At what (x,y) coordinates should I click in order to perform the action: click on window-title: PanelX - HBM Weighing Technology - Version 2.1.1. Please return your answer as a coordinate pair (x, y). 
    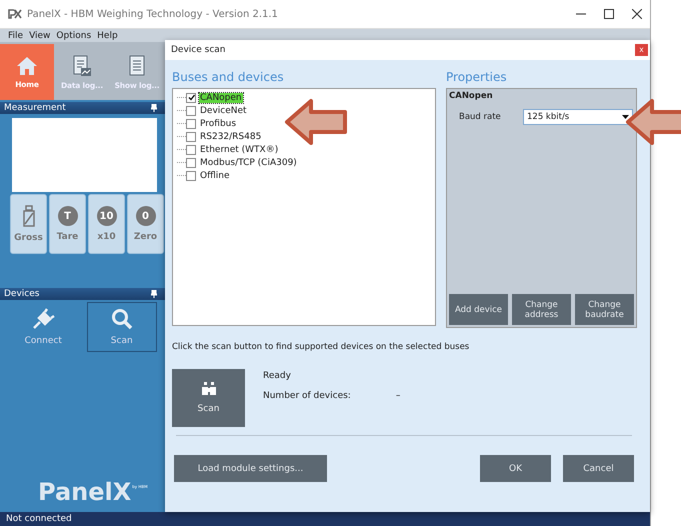
    Looking at the image, I should click on (153, 14).